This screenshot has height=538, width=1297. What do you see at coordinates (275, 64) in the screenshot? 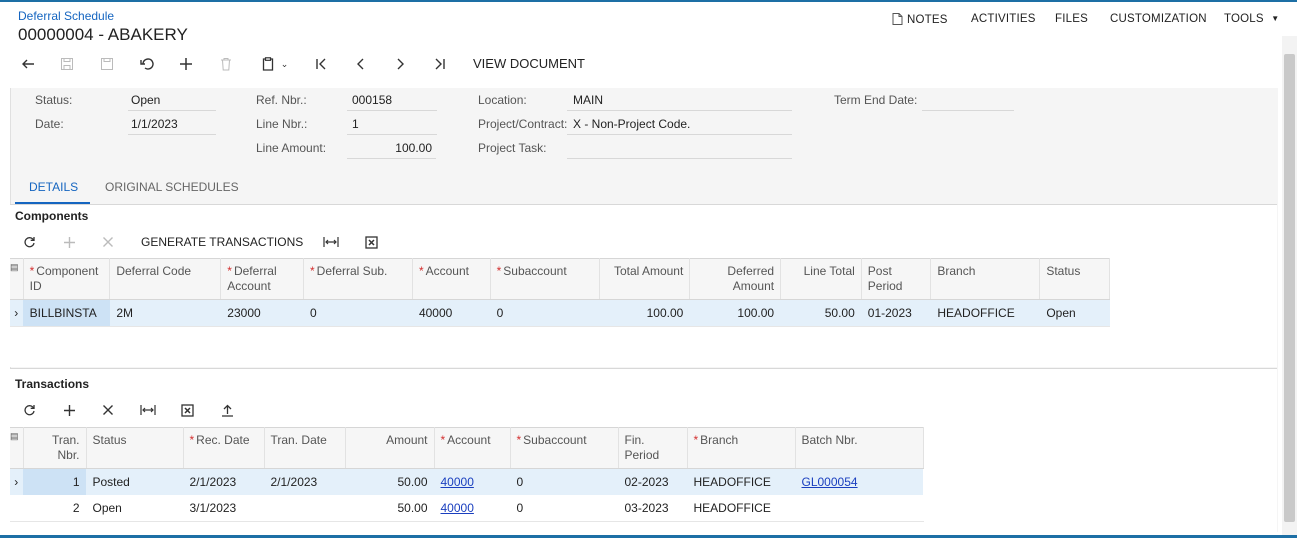
I see `copy-paste-dropdown: ⌄` at bounding box center [275, 64].